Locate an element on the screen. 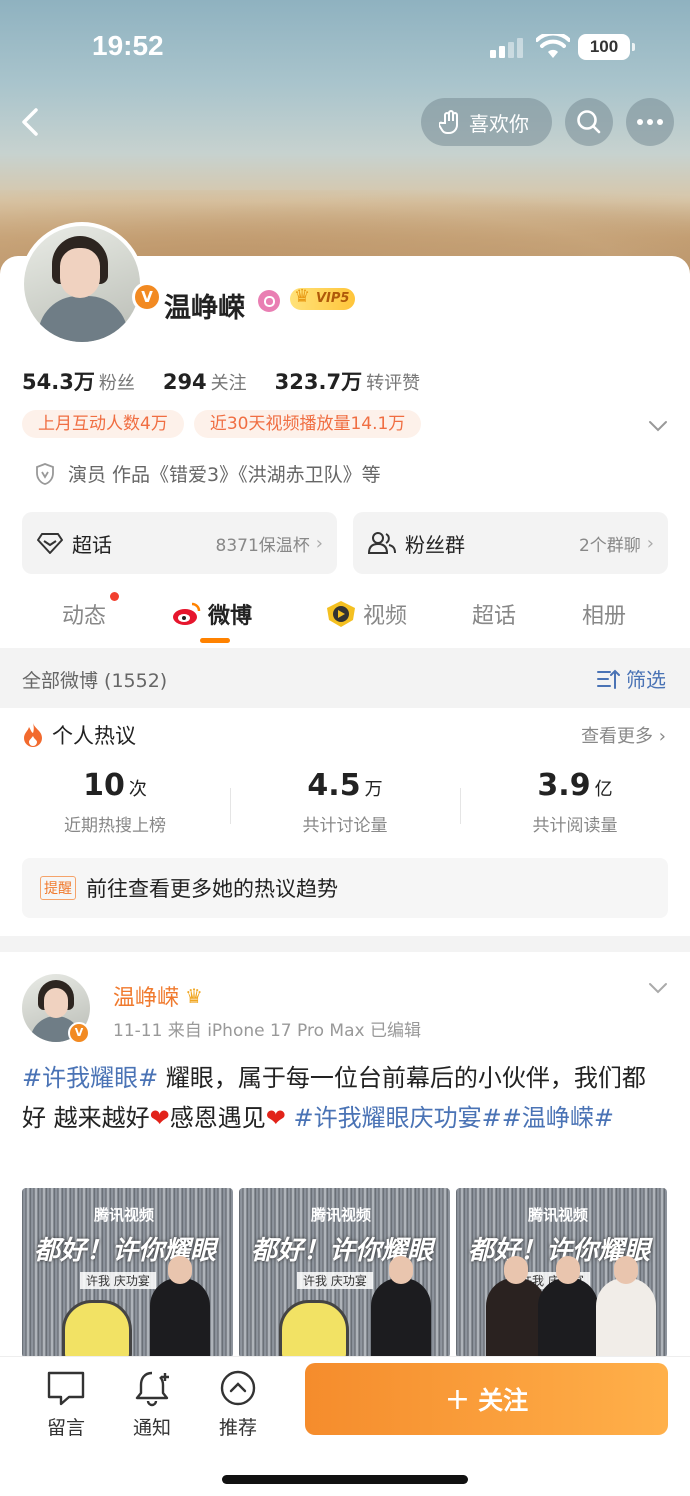 This screenshot has width=690, height=1496. diamond-icon is located at coordinates (50, 543).